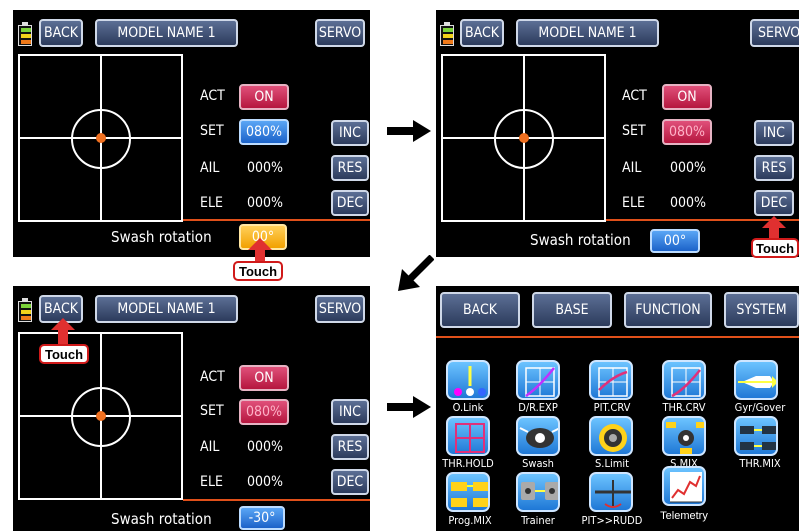 This screenshot has width=799, height=531. What do you see at coordinates (611, 380) in the screenshot?
I see `pitch-curve-icon` at bounding box center [611, 380].